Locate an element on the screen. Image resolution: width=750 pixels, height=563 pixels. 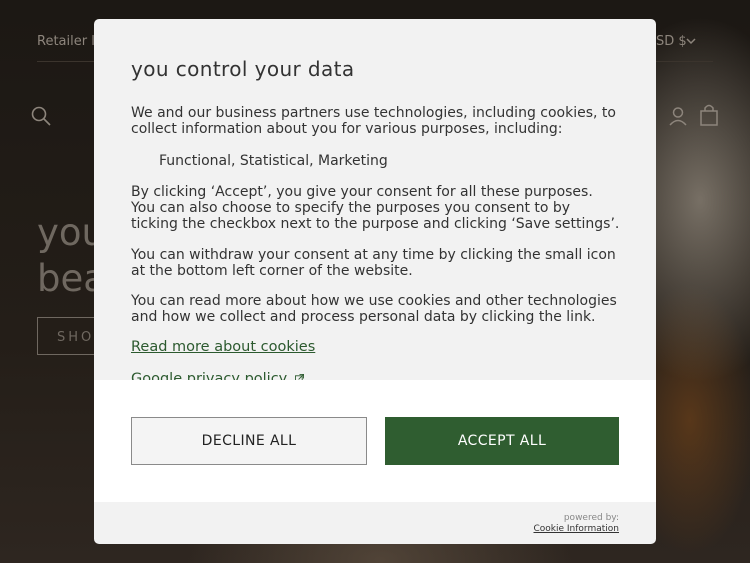
cookie-information-link: Cookie Information is located at coordinates (576, 529).